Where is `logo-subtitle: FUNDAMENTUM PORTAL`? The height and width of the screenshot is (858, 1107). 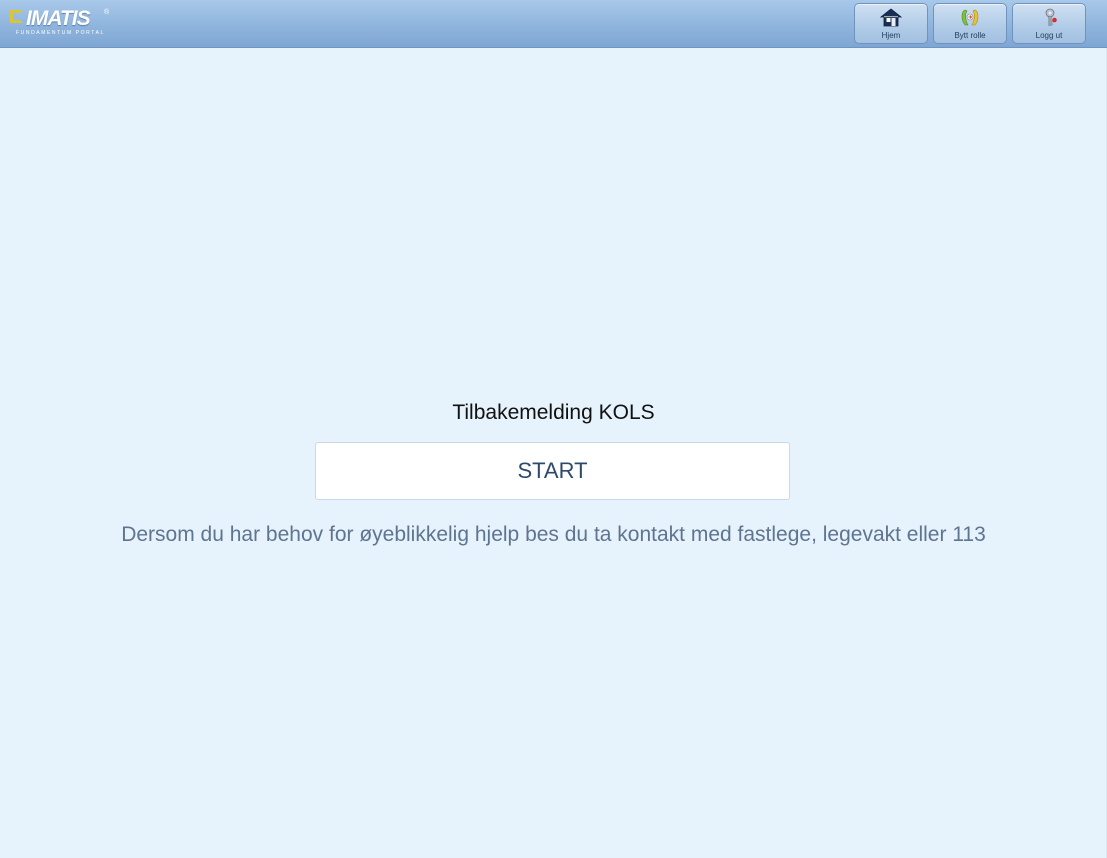 logo-subtitle: FUNDAMENTUM PORTAL is located at coordinates (60, 33).